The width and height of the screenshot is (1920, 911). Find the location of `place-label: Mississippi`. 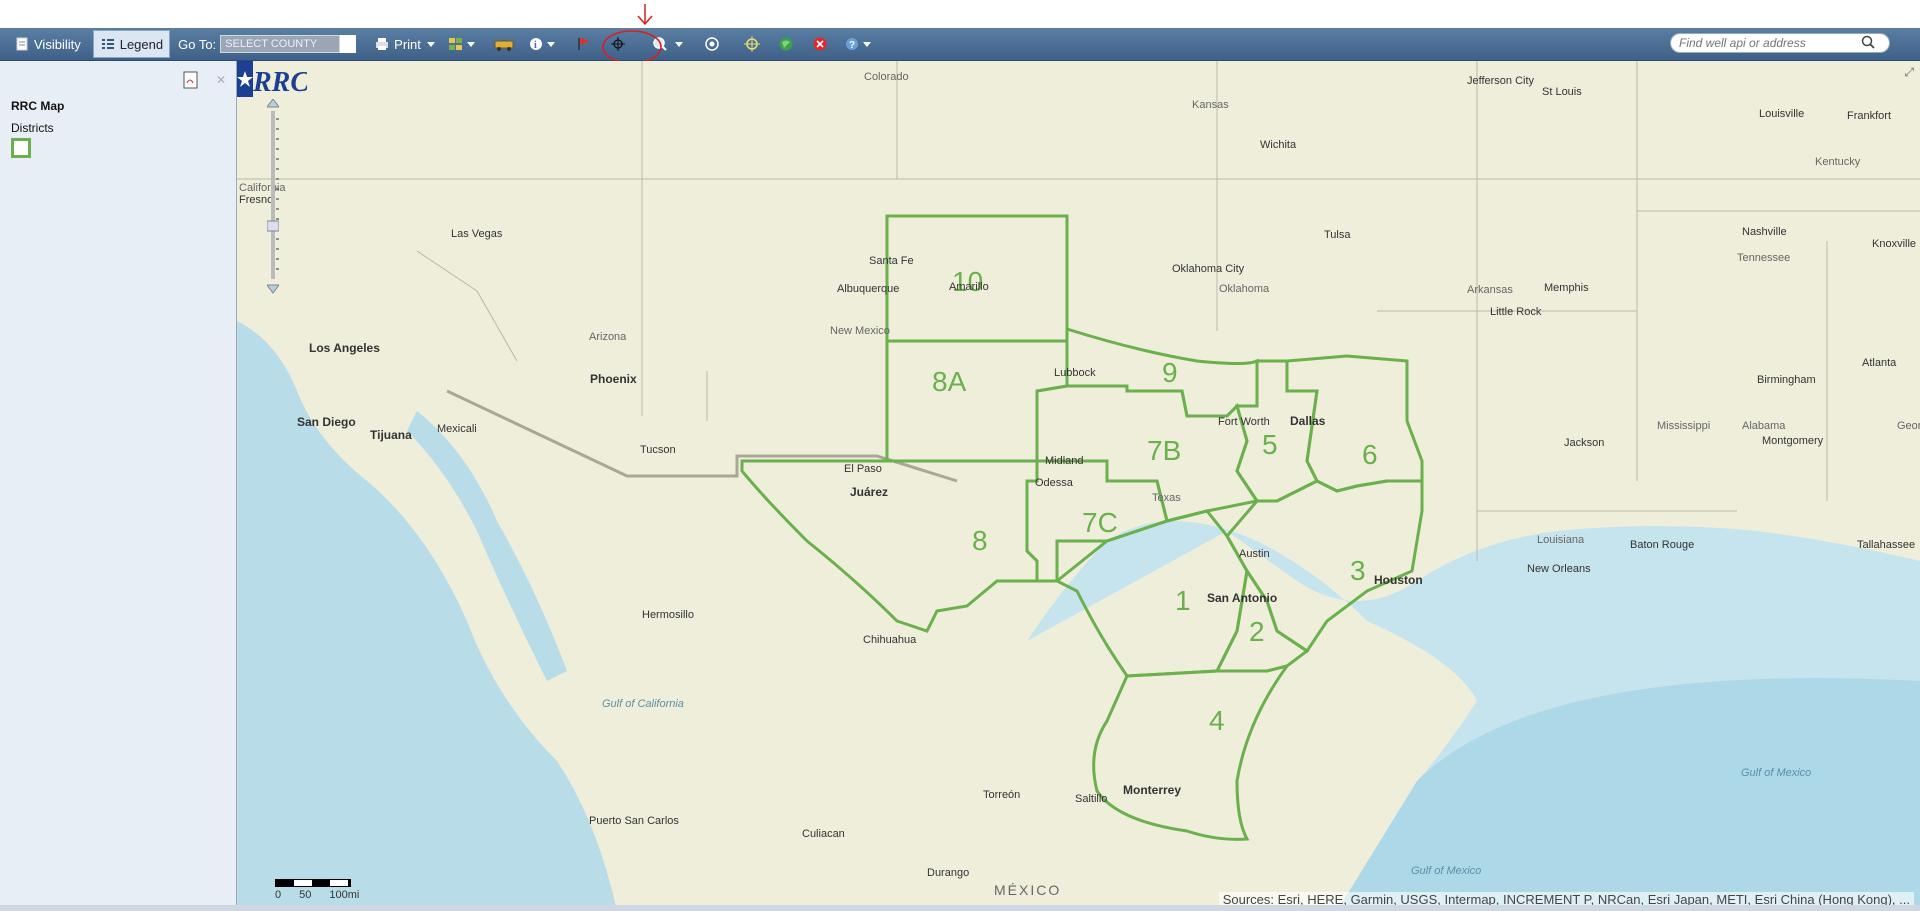

place-label: Mississippi is located at coordinates (1683, 426).